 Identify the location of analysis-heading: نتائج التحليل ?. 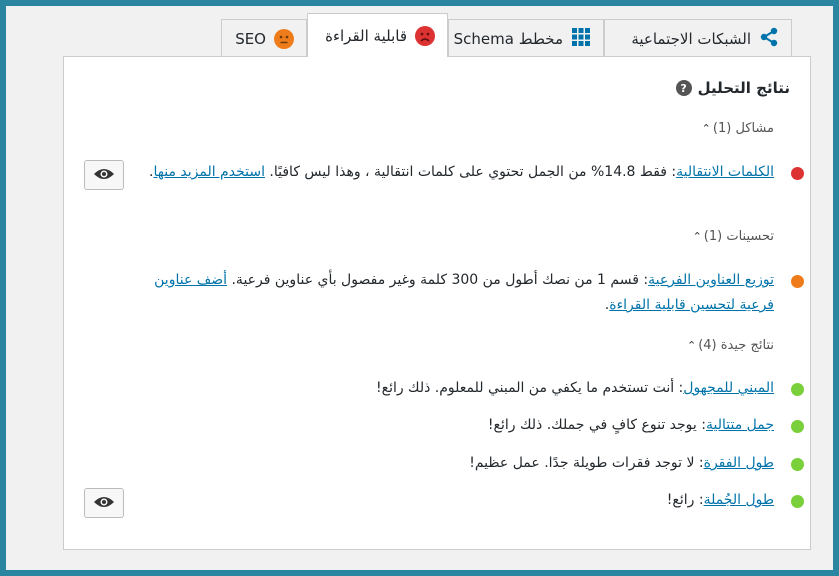
(732, 88).